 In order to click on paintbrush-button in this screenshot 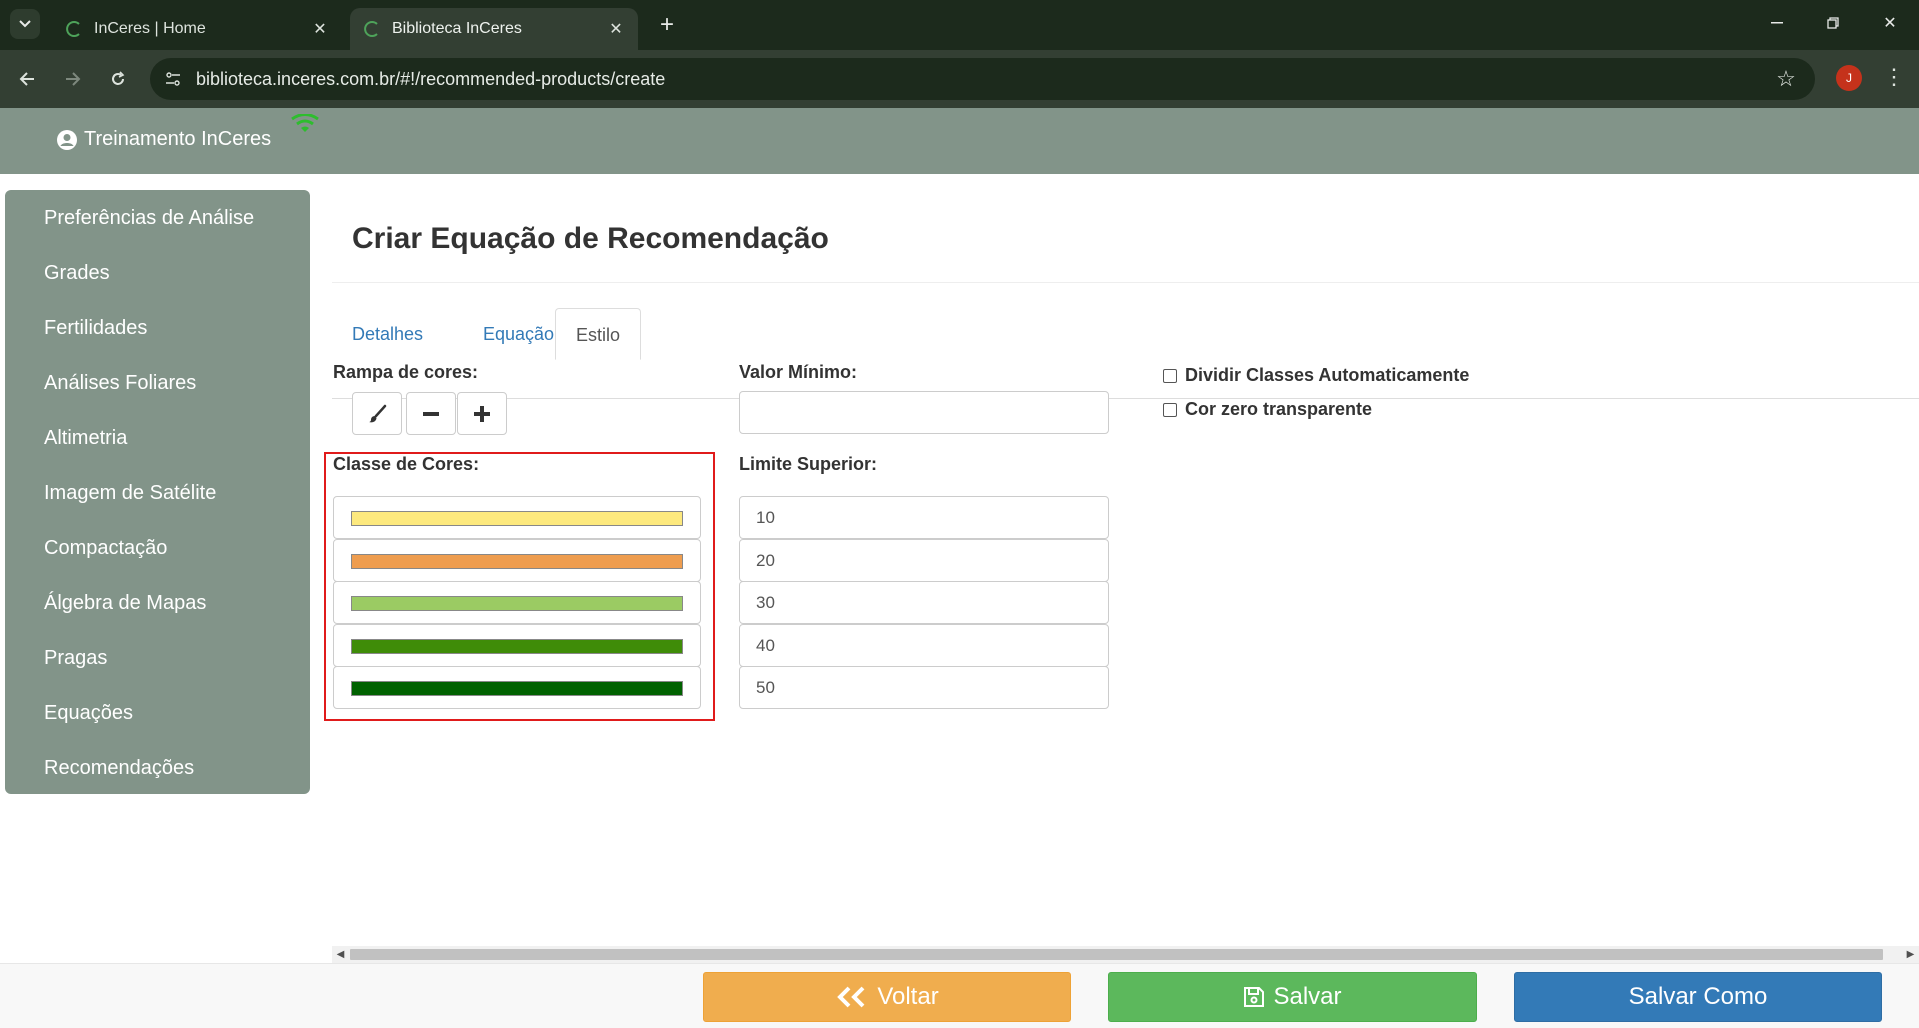, I will do `click(377, 413)`.